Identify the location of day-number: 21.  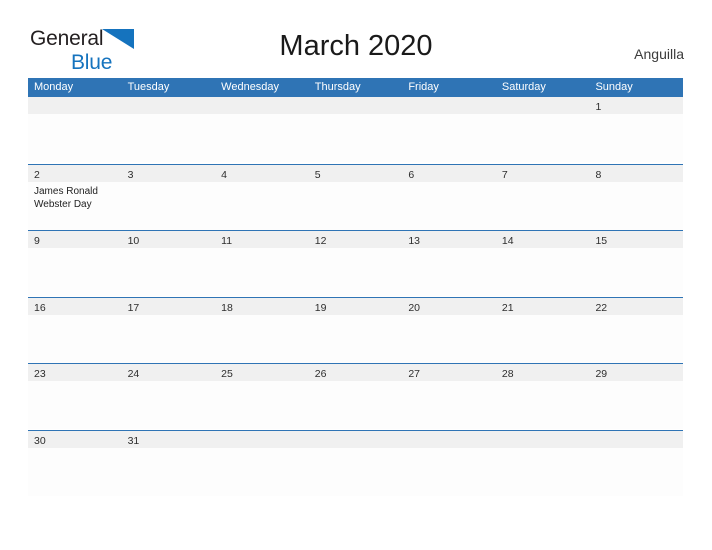
(507, 307).